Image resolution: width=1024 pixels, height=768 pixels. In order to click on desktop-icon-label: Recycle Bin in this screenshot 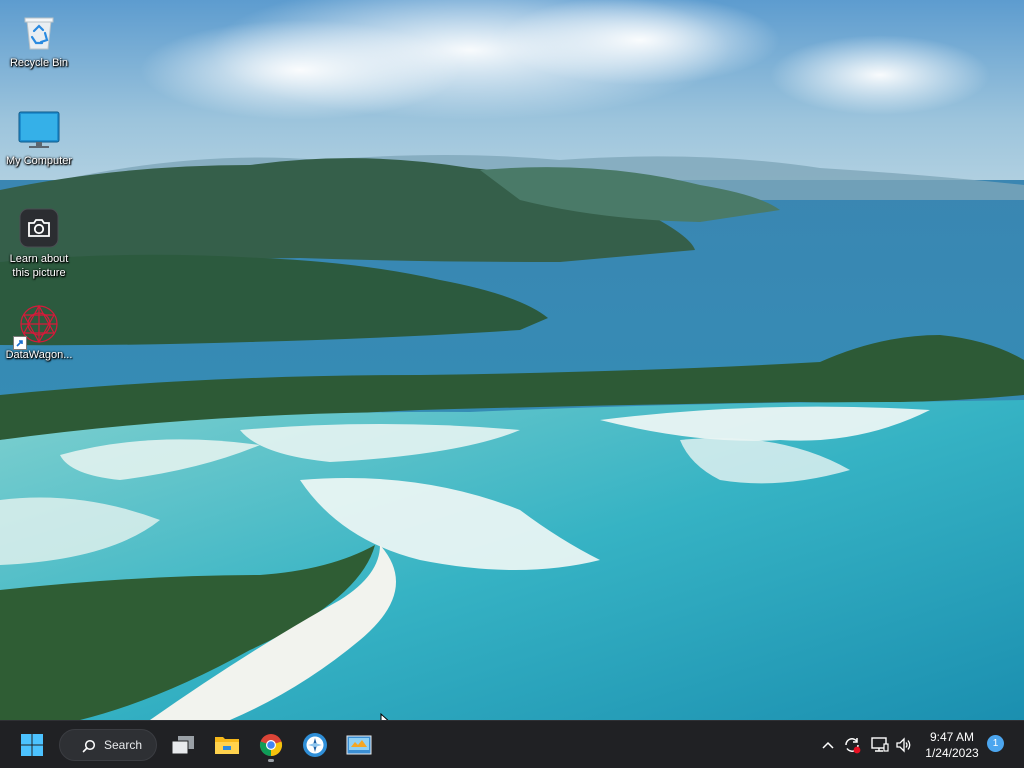, I will do `click(39, 63)`.